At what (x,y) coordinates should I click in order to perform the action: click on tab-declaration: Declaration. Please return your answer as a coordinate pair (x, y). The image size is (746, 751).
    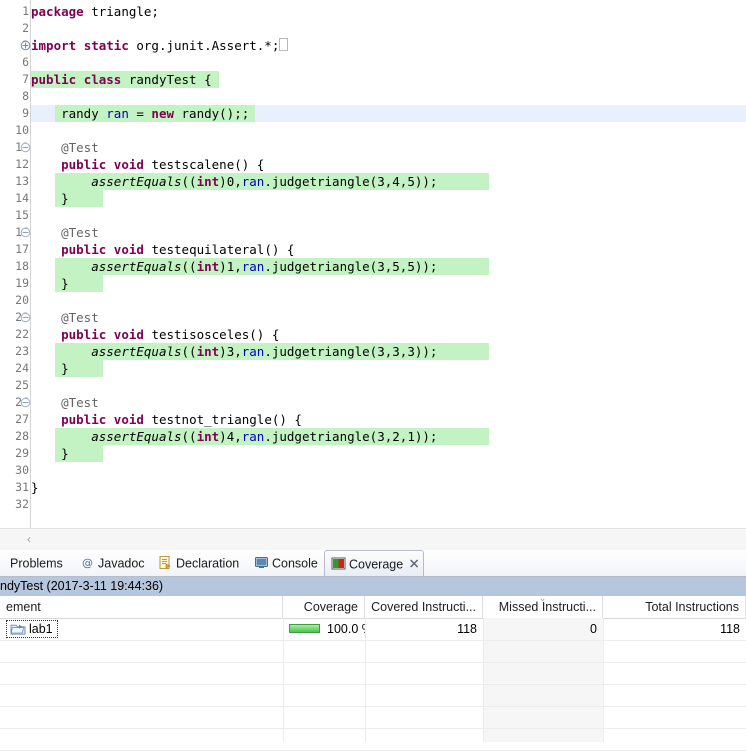
    Looking at the image, I should click on (200, 563).